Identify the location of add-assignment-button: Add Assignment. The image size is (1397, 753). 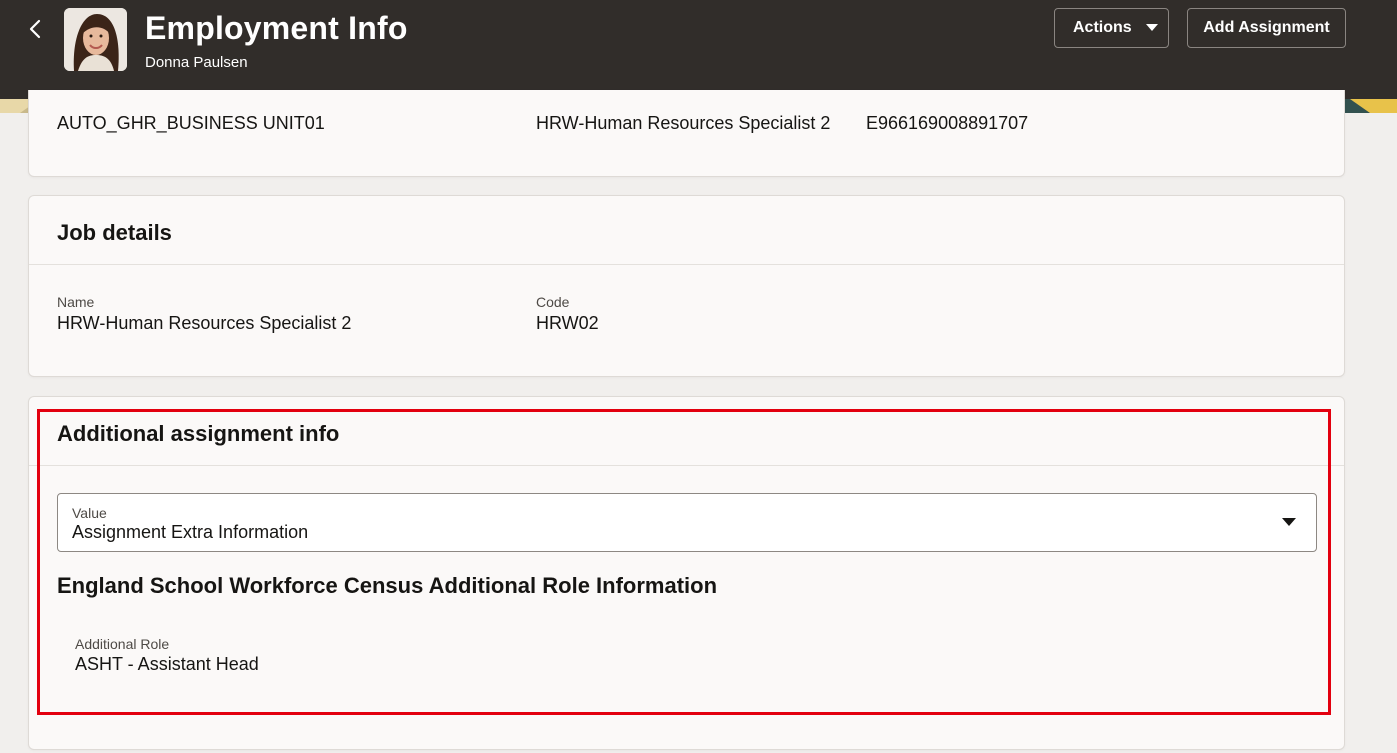
(1266, 28).